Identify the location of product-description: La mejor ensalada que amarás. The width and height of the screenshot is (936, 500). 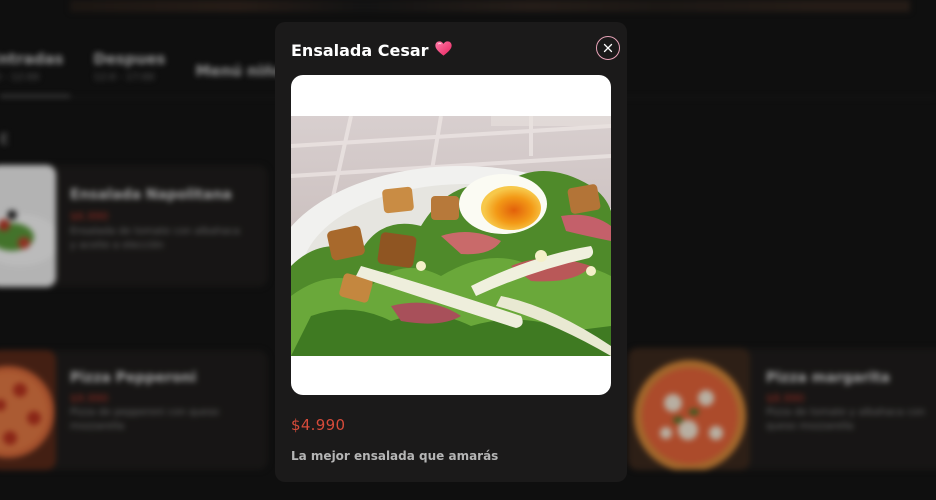
(395, 456).